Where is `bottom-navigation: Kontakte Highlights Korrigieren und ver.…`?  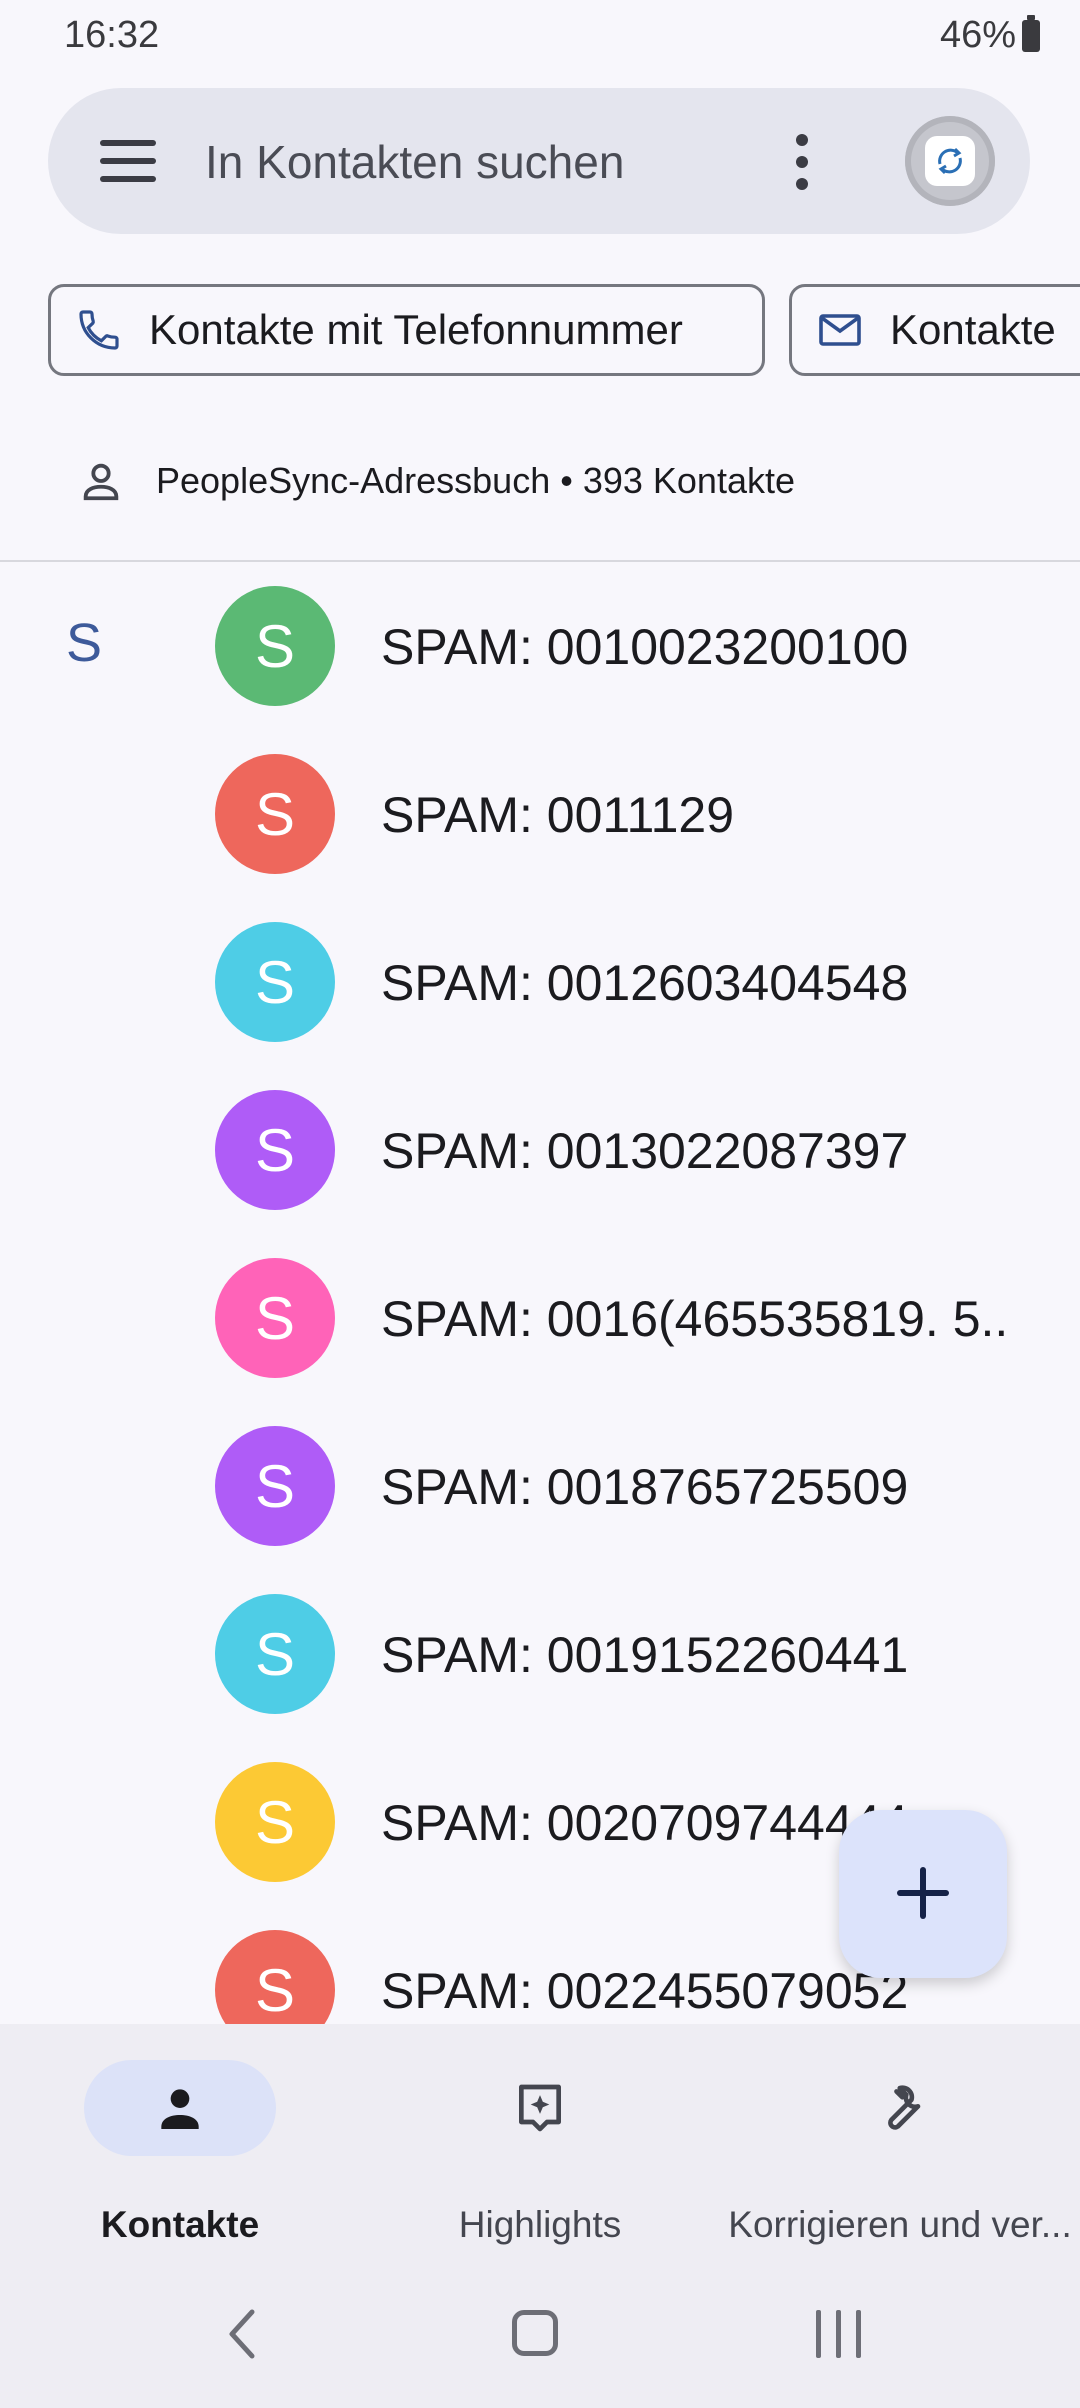
bottom-navigation: Kontakte Highlights Korrigieren und ver.… is located at coordinates (540, 2144).